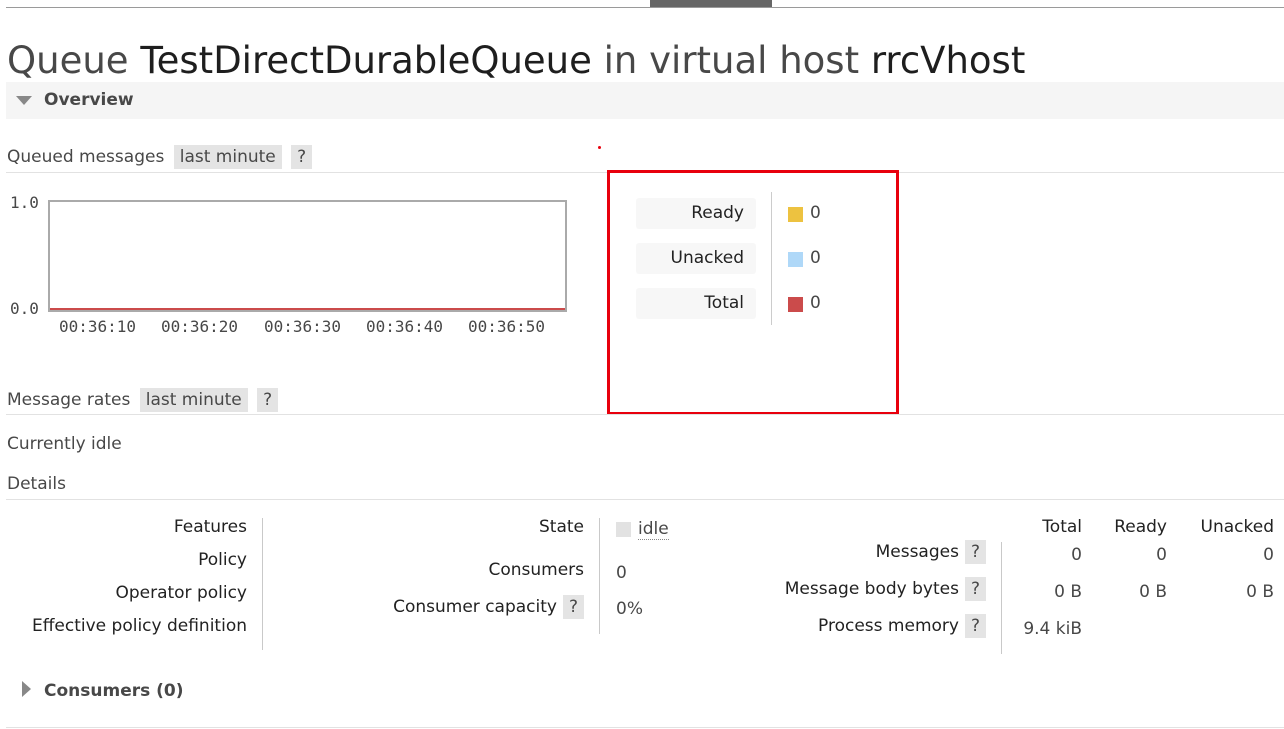  What do you see at coordinates (405, 326) in the screenshot?
I see `x-tick: 00:36:40` at bounding box center [405, 326].